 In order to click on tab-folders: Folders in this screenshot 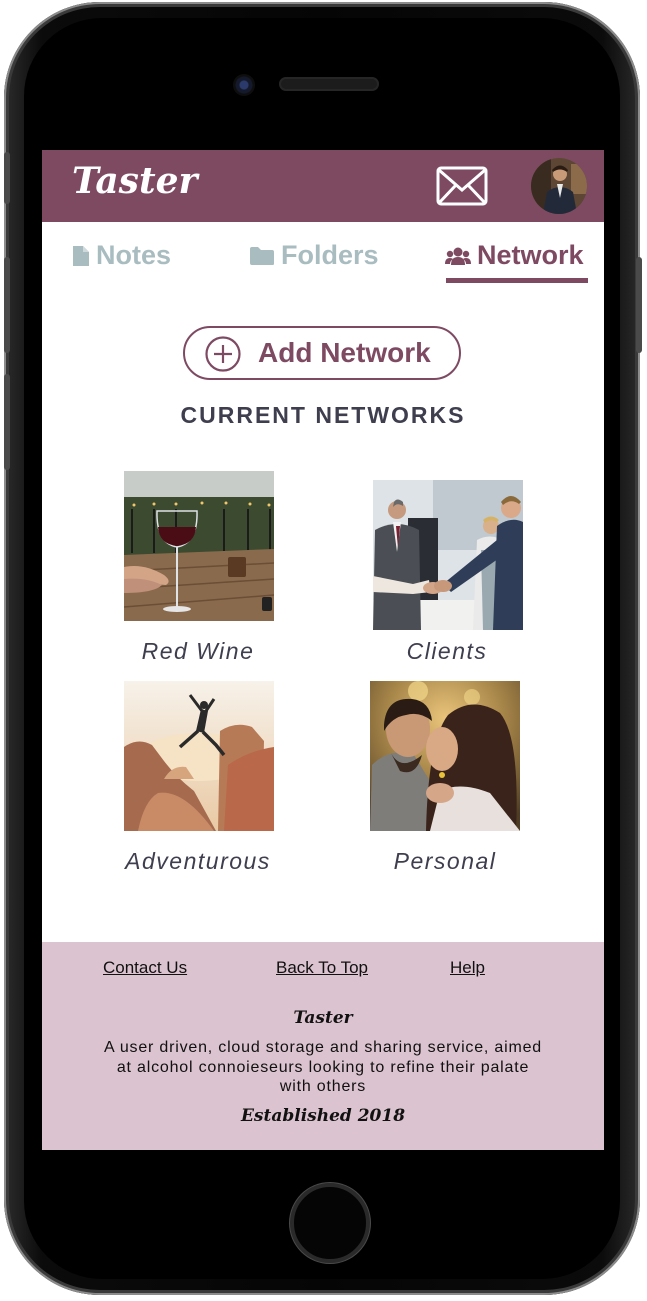, I will do `click(314, 255)`.